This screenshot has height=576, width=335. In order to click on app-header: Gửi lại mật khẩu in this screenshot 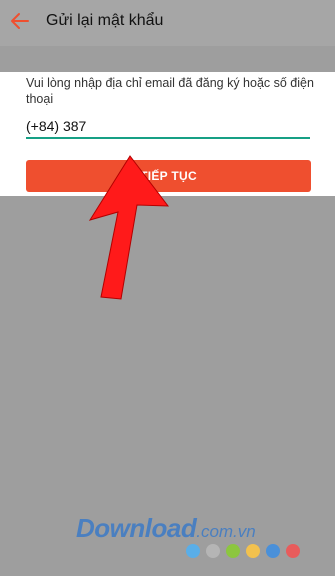, I will do `click(167, 23)`.